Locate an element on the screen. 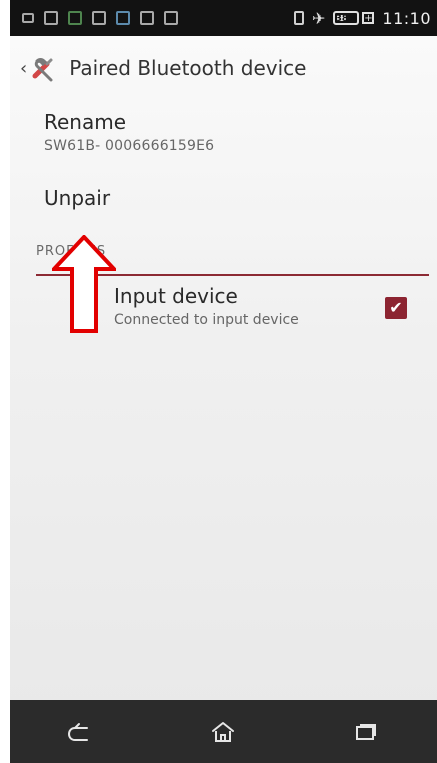  nav-back-button is located at coordinates (81, 732).